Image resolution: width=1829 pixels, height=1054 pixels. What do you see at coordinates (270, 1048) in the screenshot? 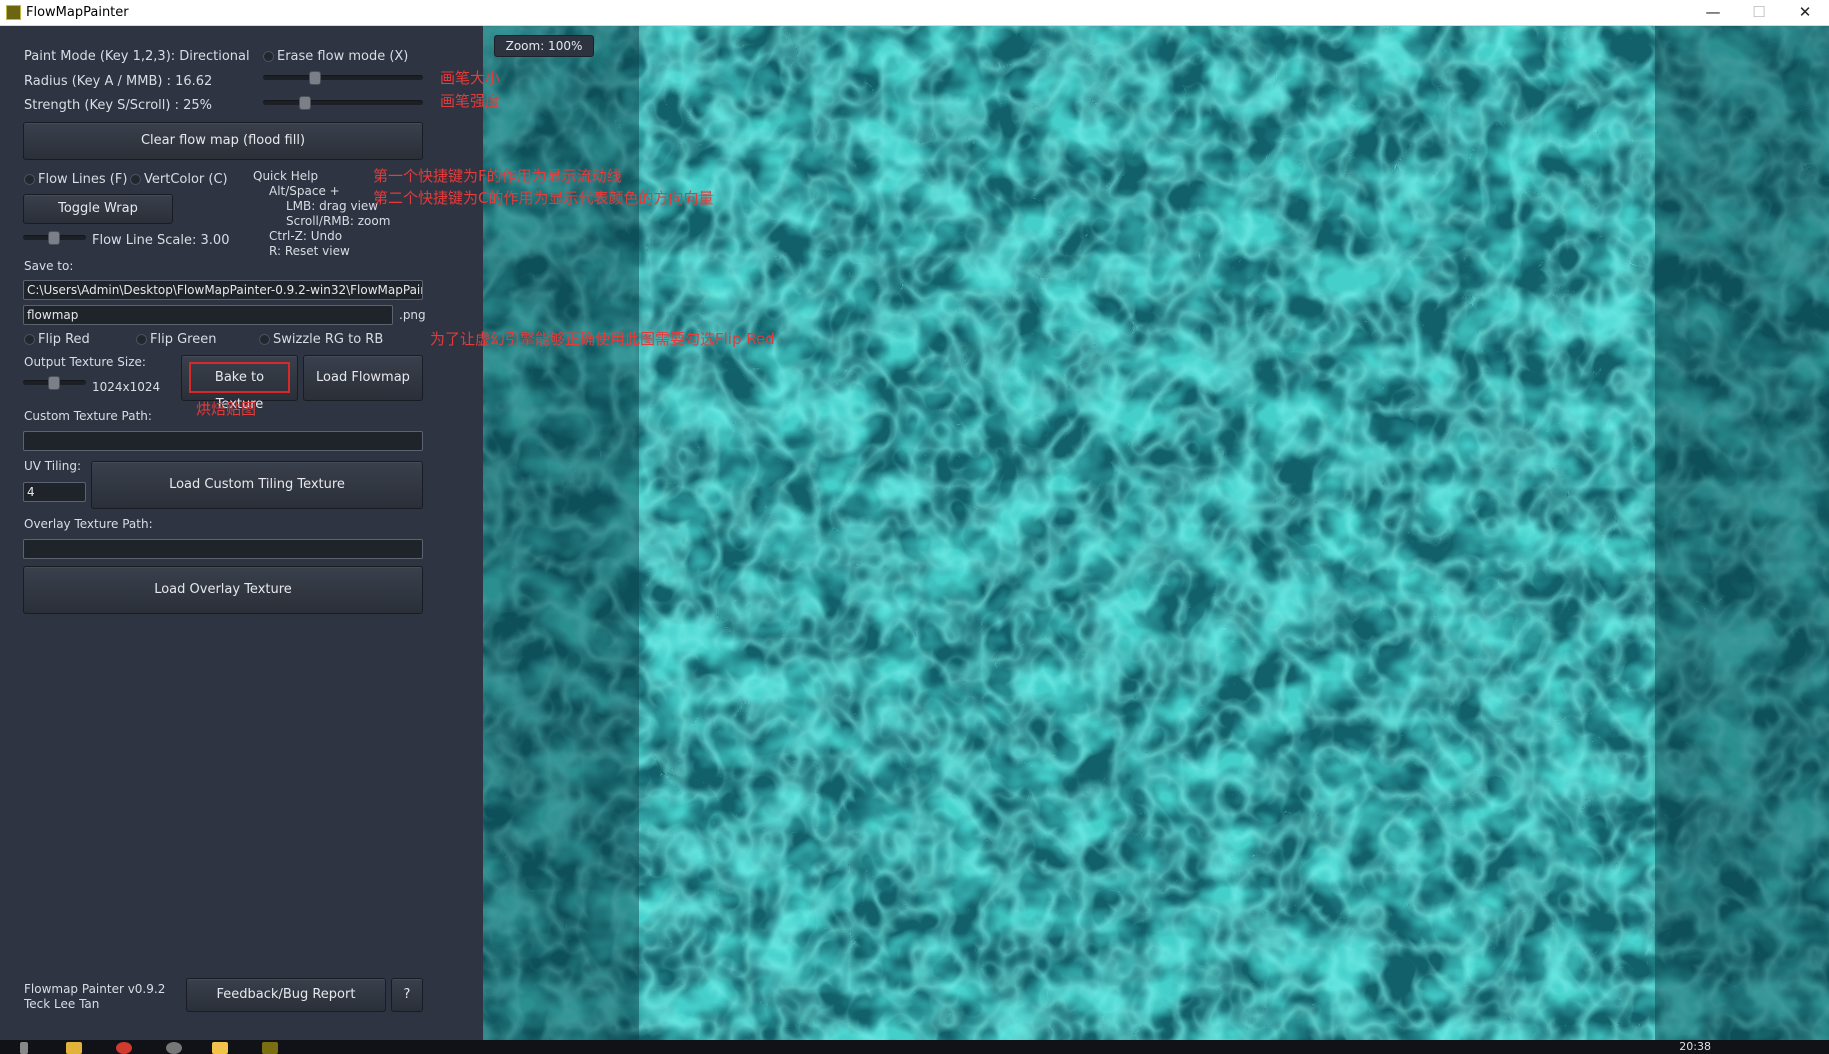
I see `flowmap-taskbar-icon` at bounding box center [270, 1048].